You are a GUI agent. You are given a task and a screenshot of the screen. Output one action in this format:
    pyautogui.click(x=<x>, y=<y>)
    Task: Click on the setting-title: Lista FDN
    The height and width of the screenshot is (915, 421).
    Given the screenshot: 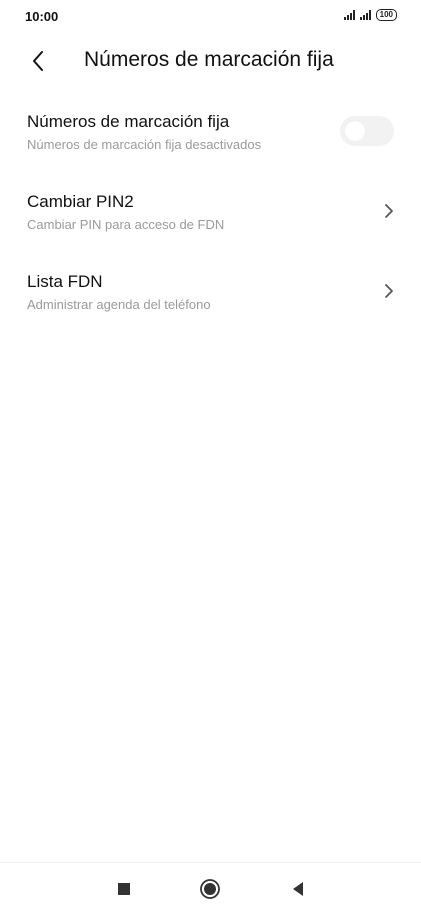 What is the action you would take?
    pyautogui.click(x=65, y=281)
    